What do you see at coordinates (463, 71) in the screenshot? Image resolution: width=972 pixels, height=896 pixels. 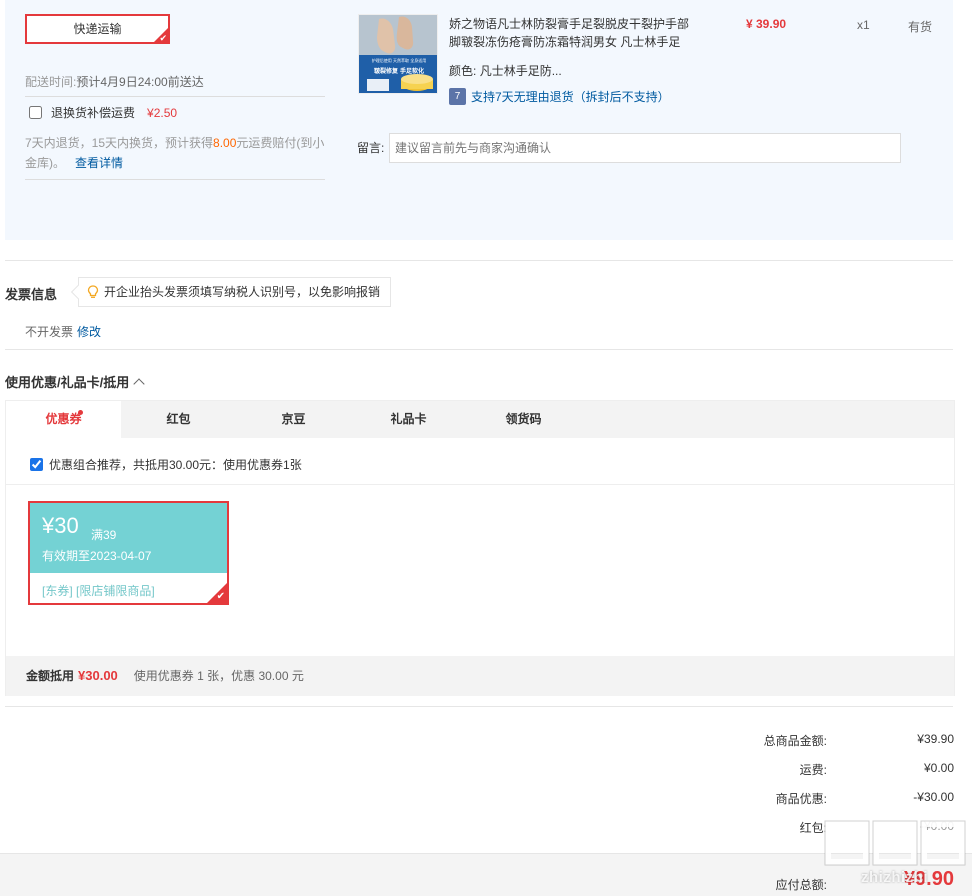 I see `product-color-label: 颜色:` at bounding box center [463, 71].